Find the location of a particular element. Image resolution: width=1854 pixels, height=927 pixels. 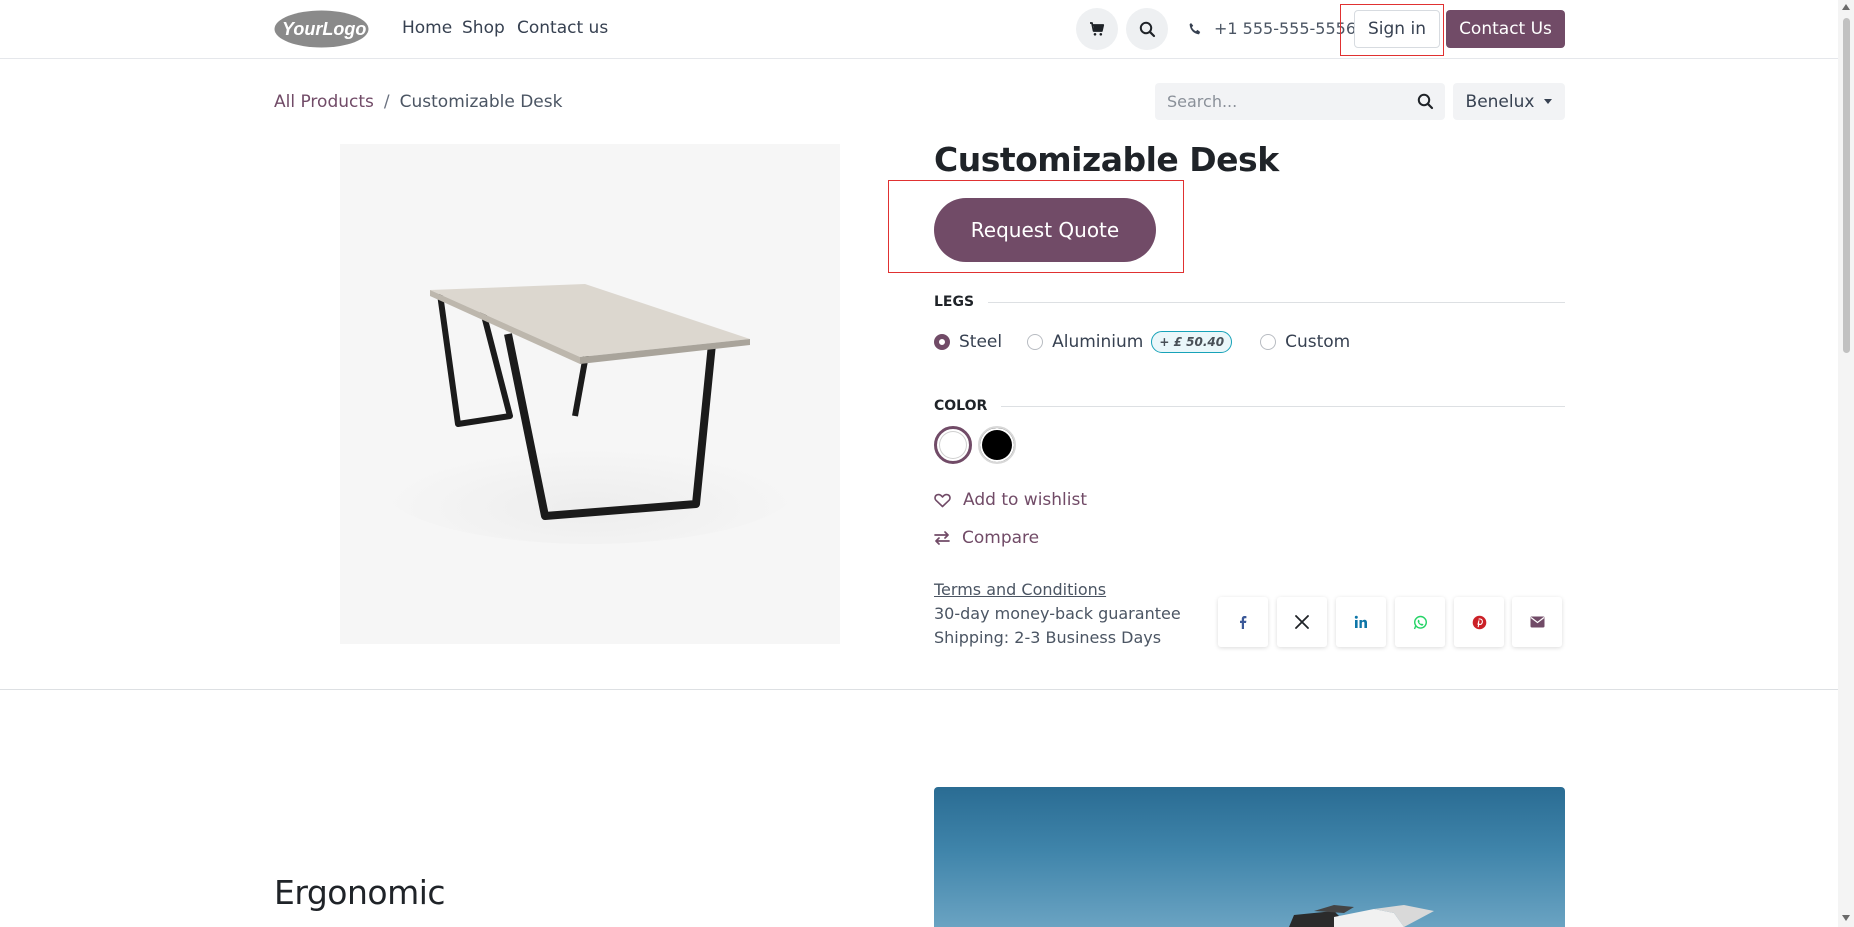

section-image is located at coordinates (1249, 857).